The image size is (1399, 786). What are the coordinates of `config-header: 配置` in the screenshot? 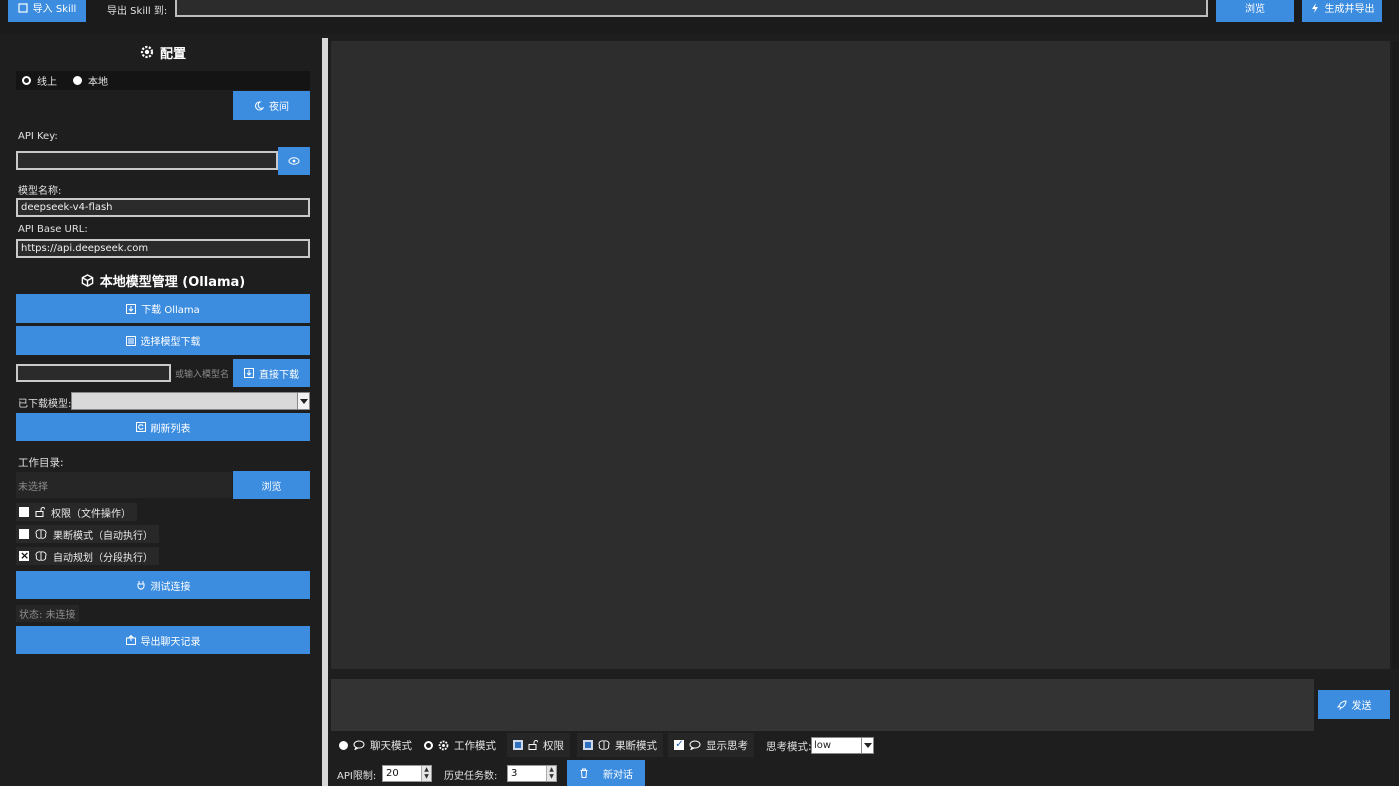 It's located at (163, 52).